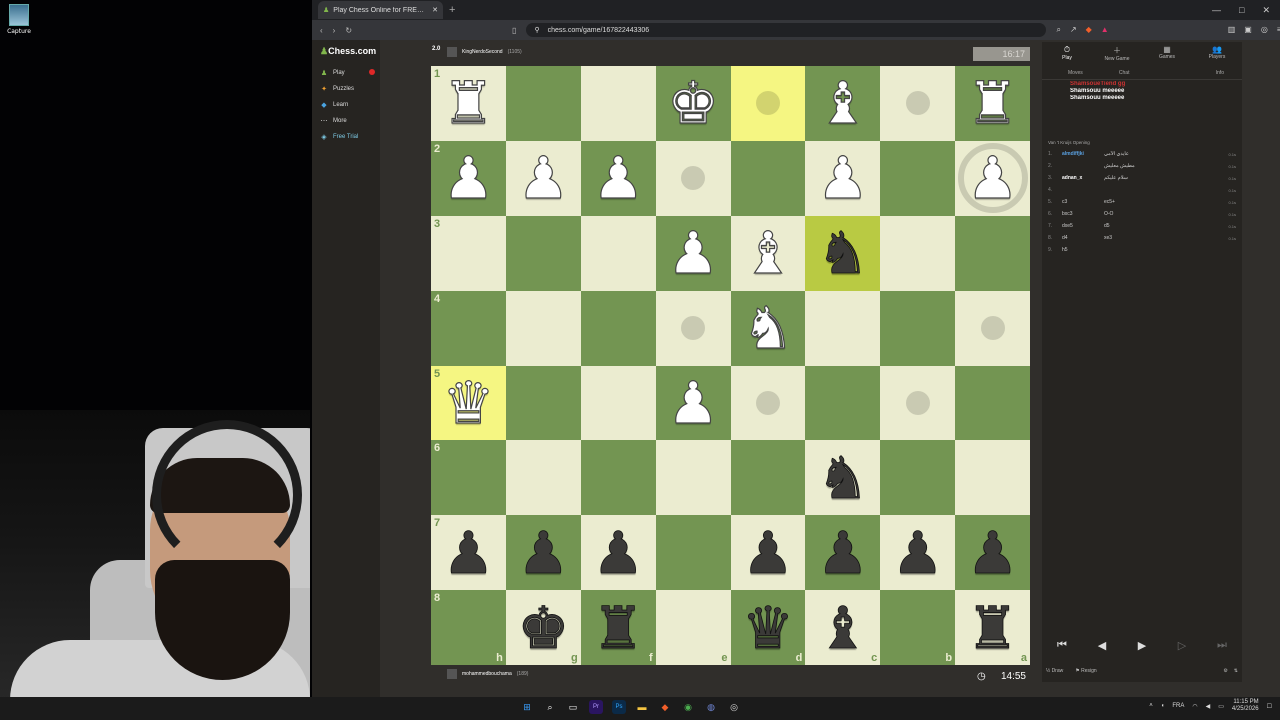  What do you see at coordinates (452, 10) in the screenshot?
I see `new-tab-button: +` at bounding box center [452, 10].